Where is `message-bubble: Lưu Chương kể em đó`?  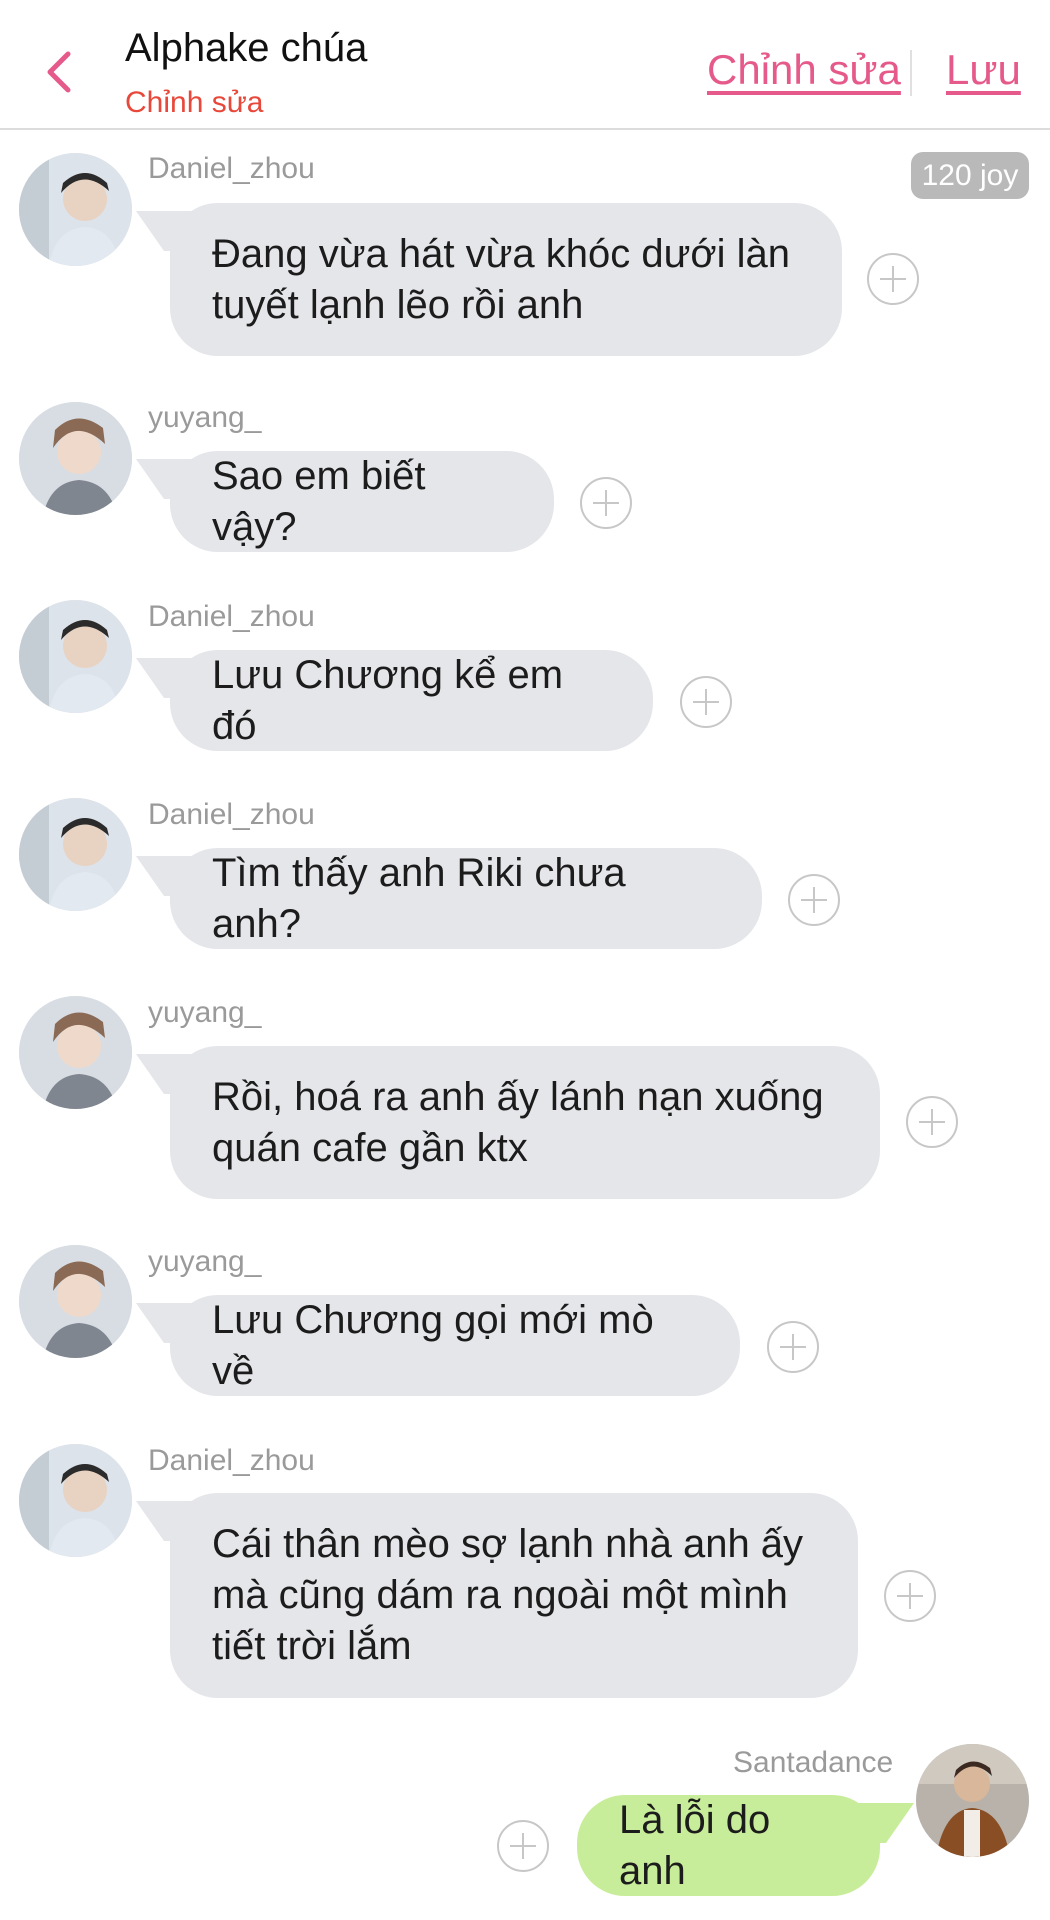 message-bubble: Lưu Chương kể em đó is located at coordinates (411, 700).